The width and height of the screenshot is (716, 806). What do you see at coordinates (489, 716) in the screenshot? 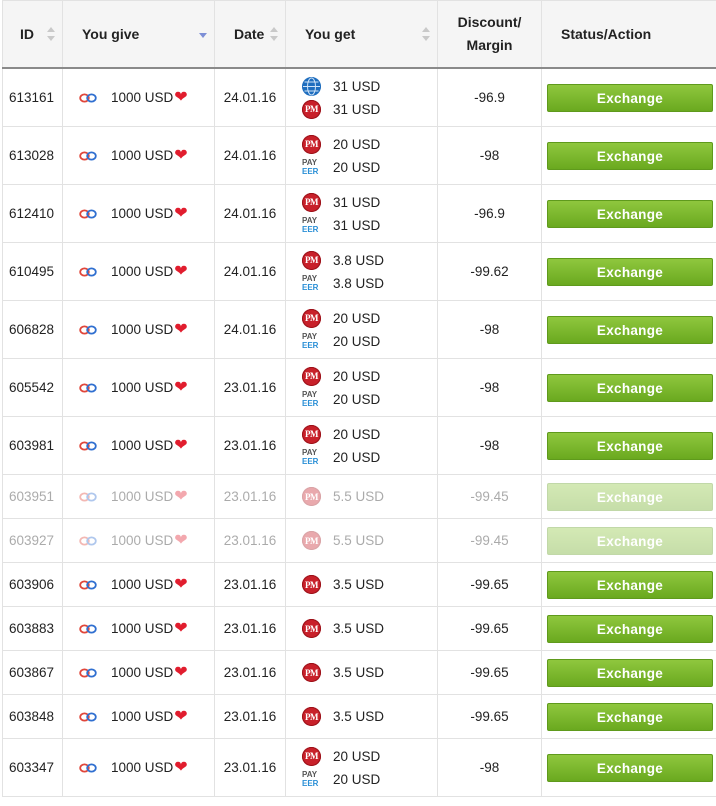
I see `discount-value: -99.65` at bounding box center [489, 716].